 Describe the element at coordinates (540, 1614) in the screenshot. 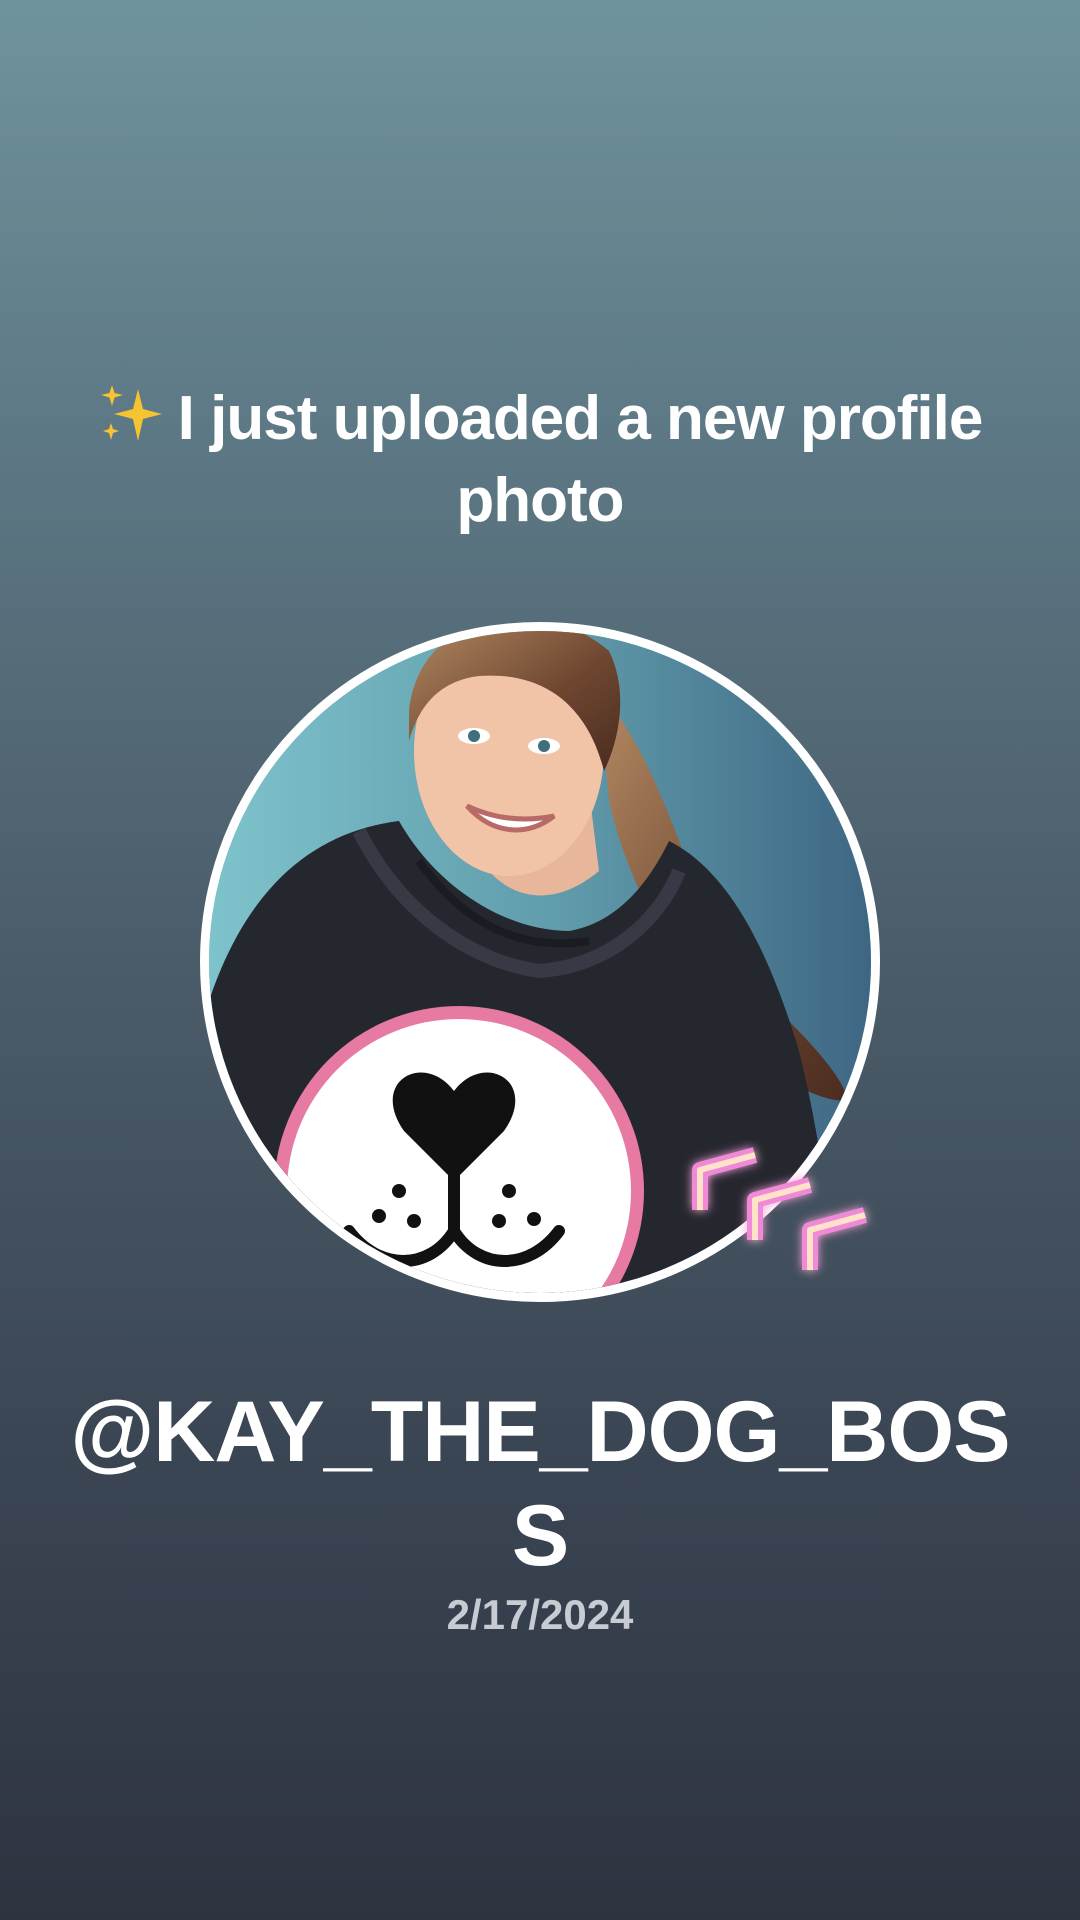

I see `post-date: 2/17/2024` at that location.